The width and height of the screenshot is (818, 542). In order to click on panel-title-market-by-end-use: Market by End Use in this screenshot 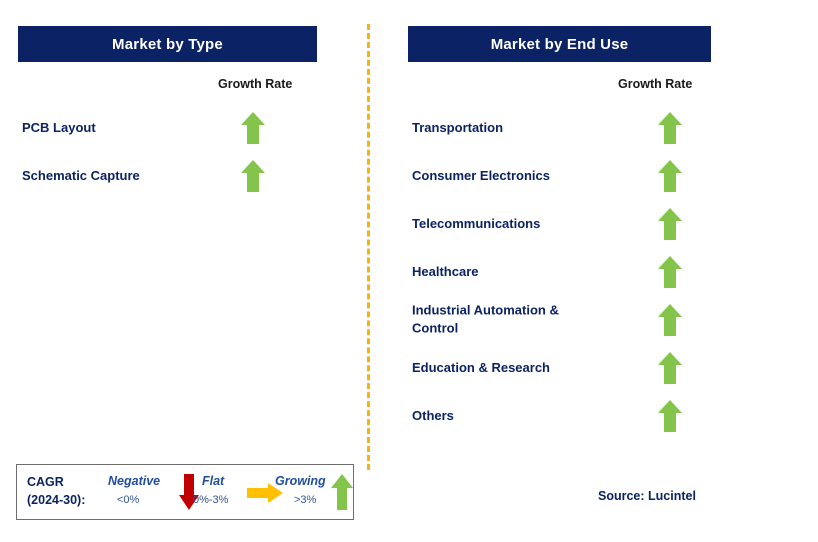, I will do `click(559, 44)`.